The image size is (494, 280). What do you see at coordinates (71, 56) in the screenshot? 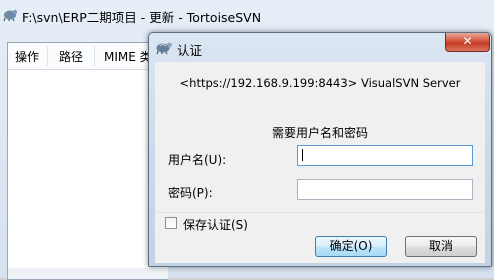
I see `column-path: 路径` at bounding box center [71, 56].